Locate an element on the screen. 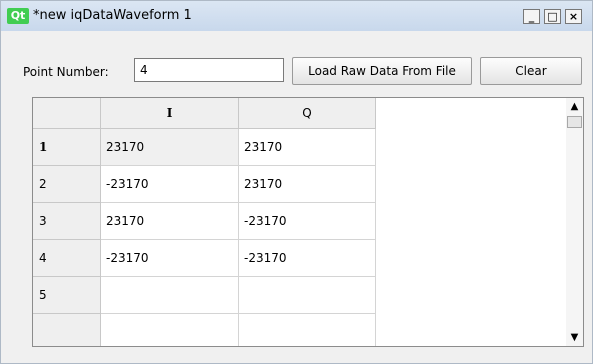 Image resolution: width=593 pixels, height=364 pixels. row-header: 3 is located at coordinates (67, 221).